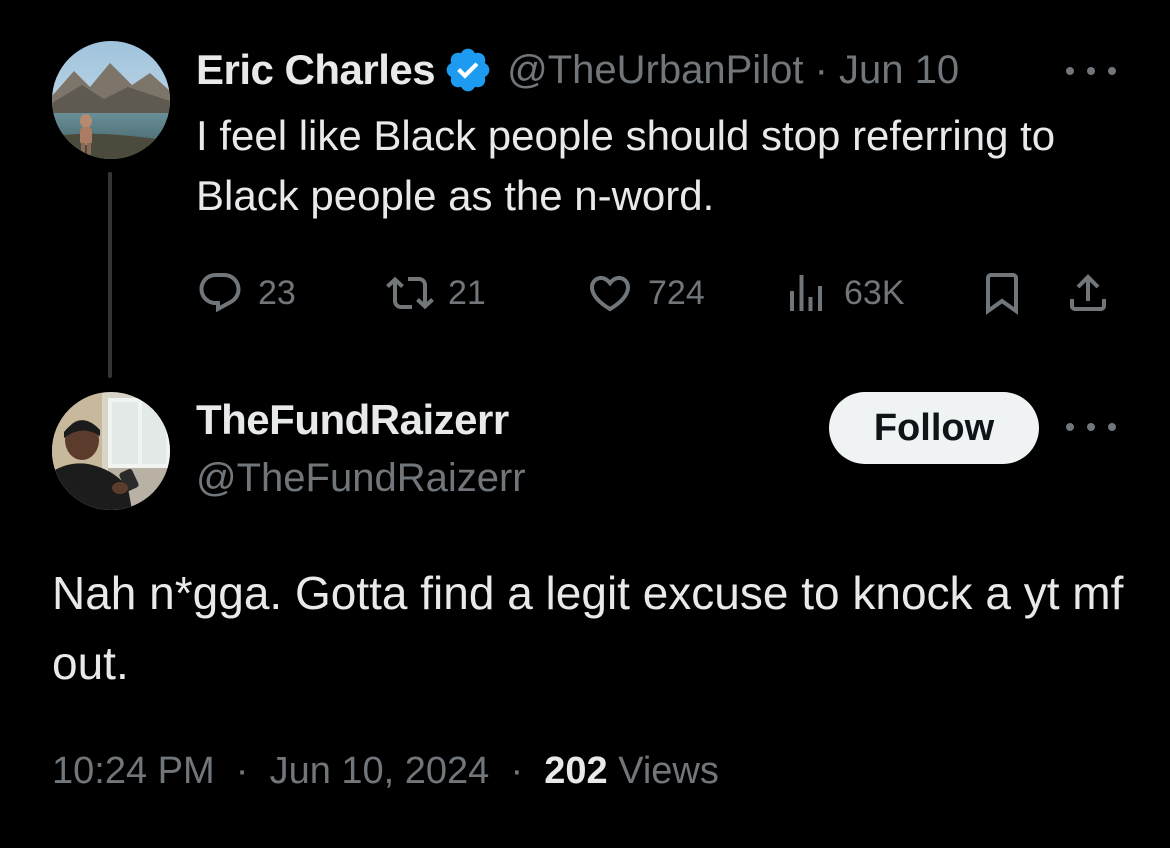  I want to click on thread-connector-line, so click(110, 275).